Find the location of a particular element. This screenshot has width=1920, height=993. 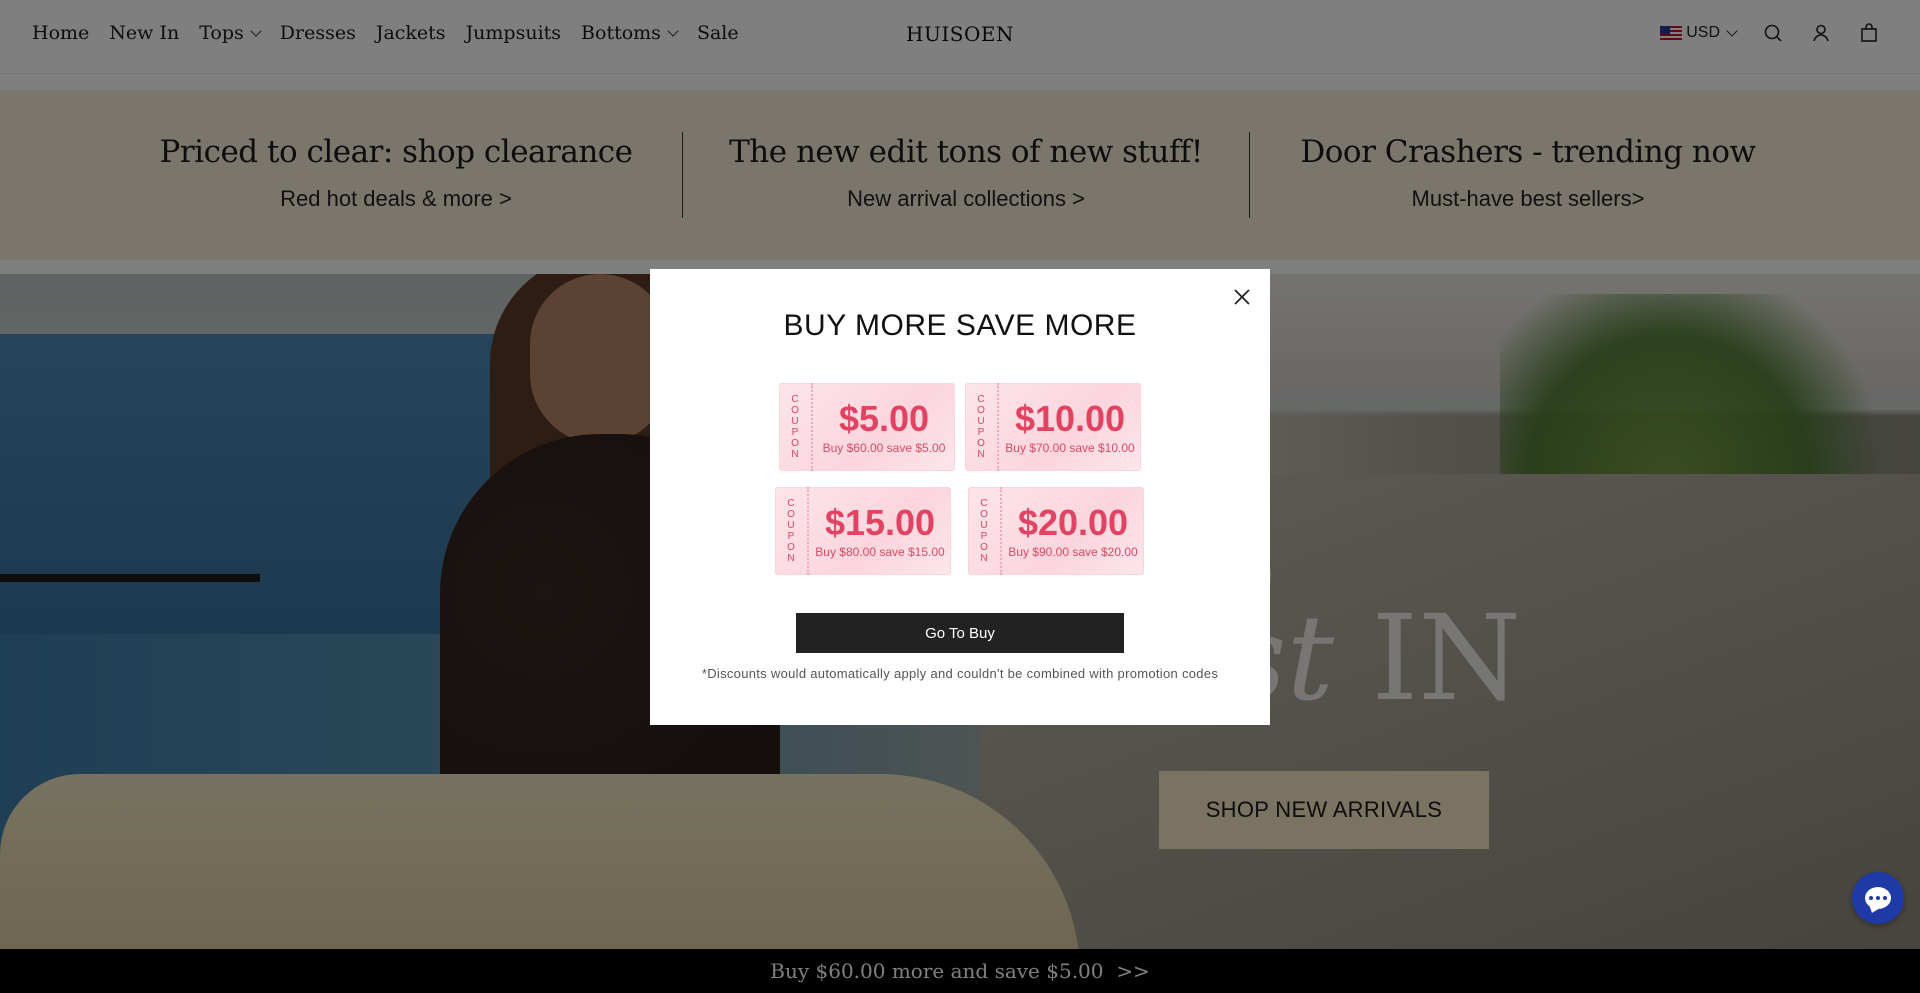

coupon-condition: Buy $80.00 save $15.00 is located at coordinates (880, 551).